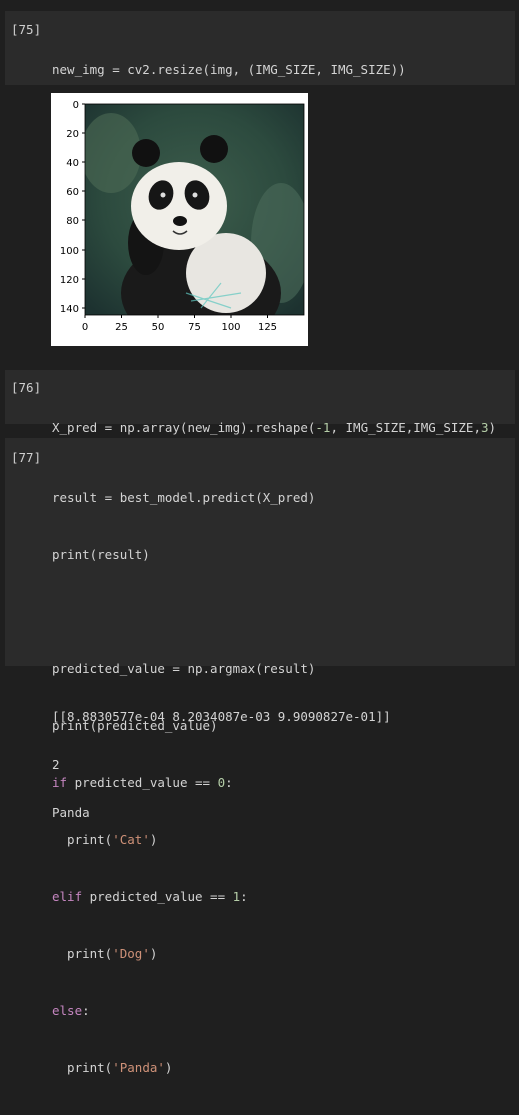 The height and width of the screenshot is (1115, 519). What do you see at coordinates (69, 280) in the screenshot?
I see `y-tick-label: 120` at bounding box center [69, 280].